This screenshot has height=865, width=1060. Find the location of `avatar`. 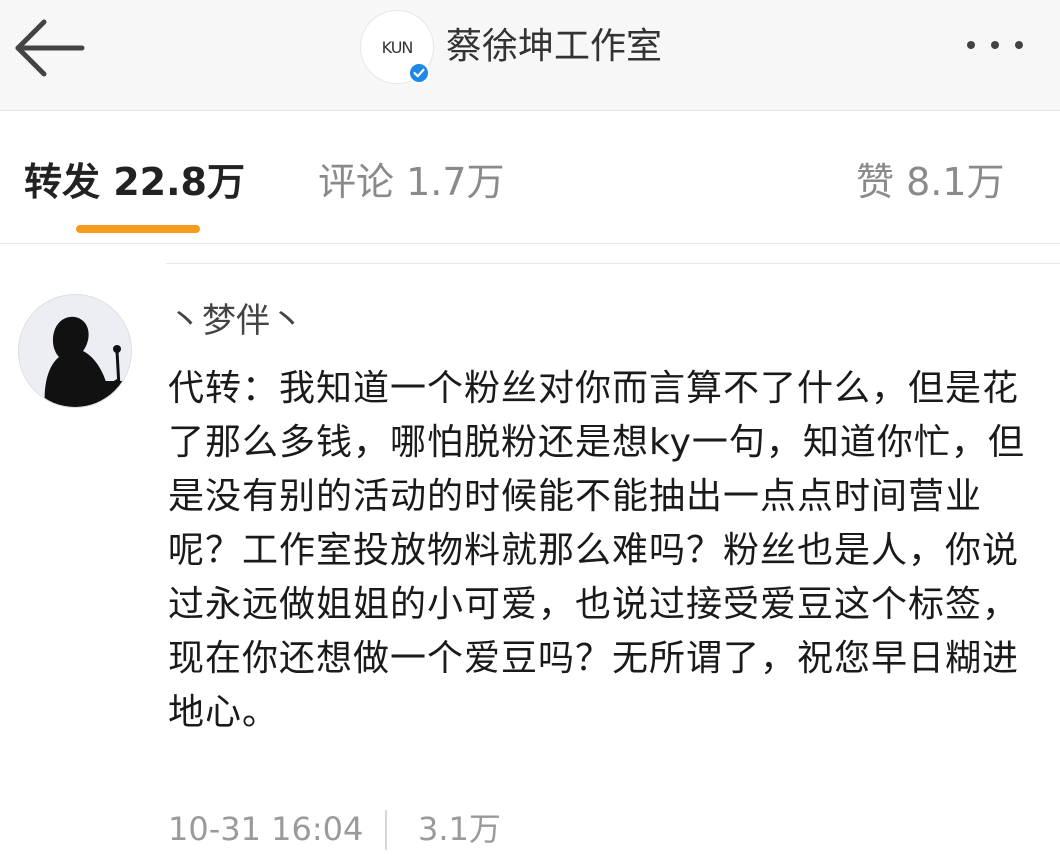

avatar is located at coordinates (75, 351).